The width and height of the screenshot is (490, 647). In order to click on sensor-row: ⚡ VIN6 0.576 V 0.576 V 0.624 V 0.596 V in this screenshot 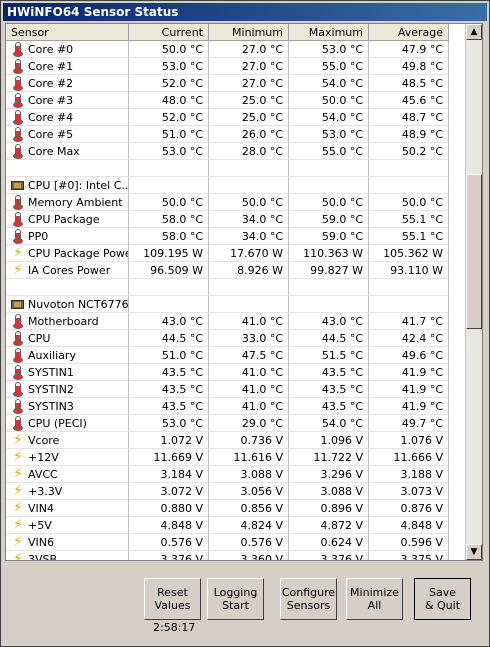, I will do `click(236, 542)`.